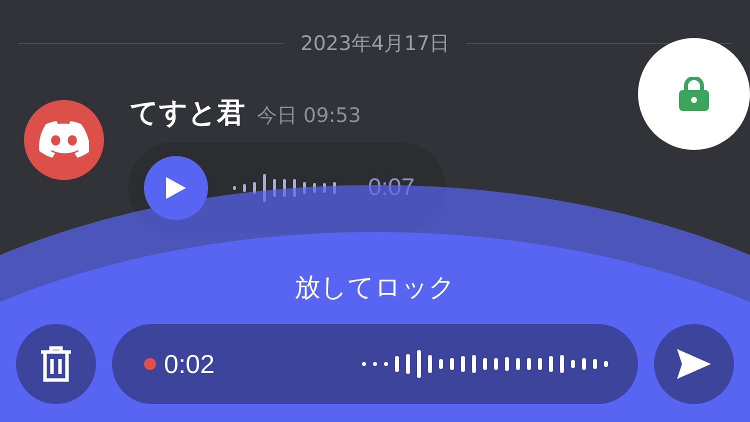 This screenshot has height=422, width=750. Describe the element at coordinates (694, 364) in the screenshot. I see `send-icon` at that location.